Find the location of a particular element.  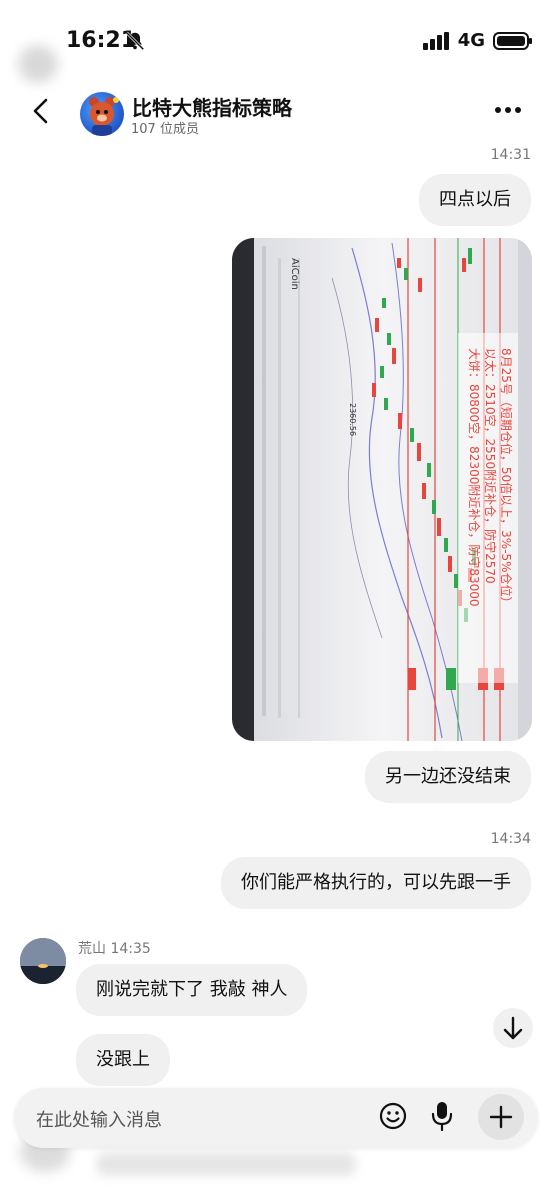

message-text: 四点以后 is located at coordinates (475, 199).